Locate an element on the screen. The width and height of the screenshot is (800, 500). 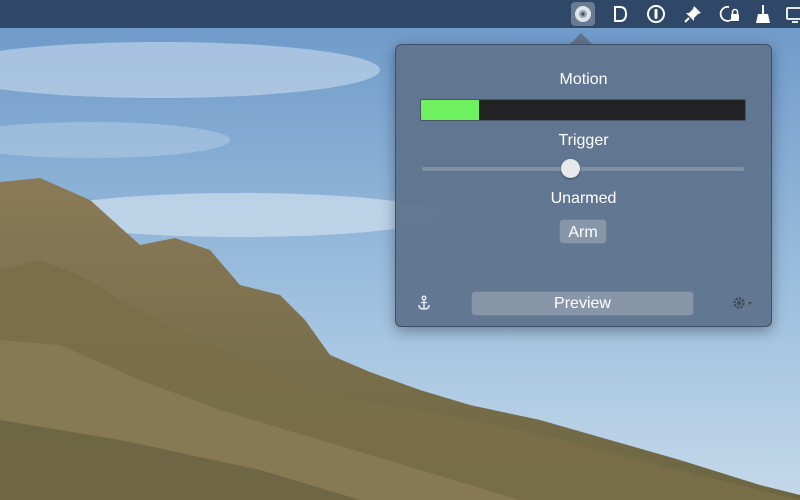
power-circle-icon is located at coordinates (656, 14).